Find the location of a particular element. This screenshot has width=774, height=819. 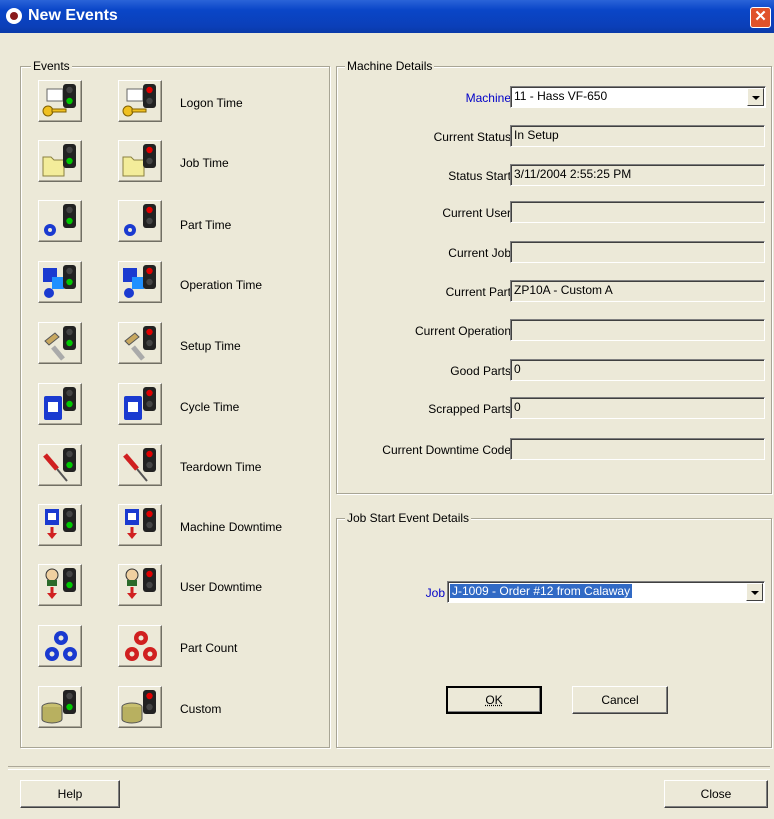

cancel-button: Cancel is located at coordinates (620, 700).